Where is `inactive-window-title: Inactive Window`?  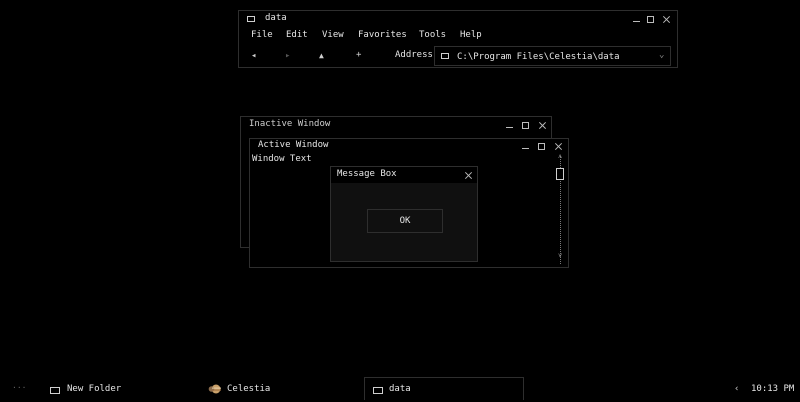 inactive-window-title: Inactive Window is located at coordinates (290, 124).